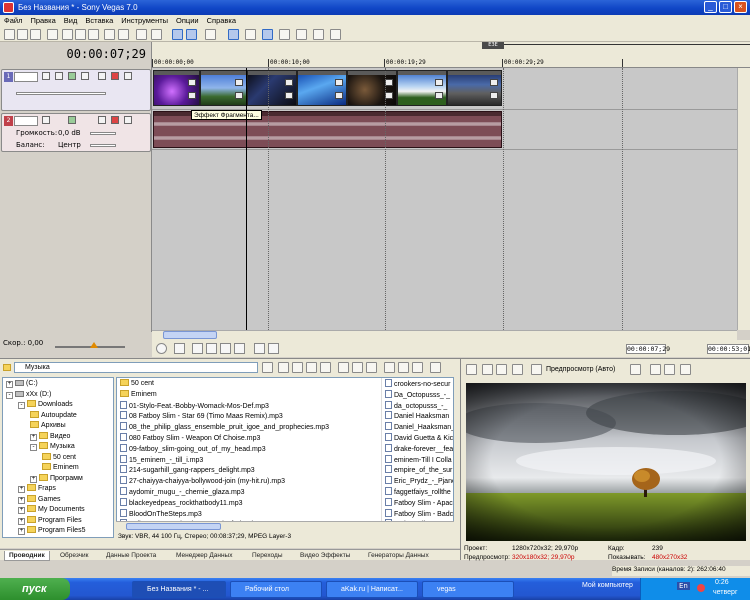 The height and width of the screenshot is (600, 750). Describe the element at coordinates (76, 132) in the screenshot. I see `audio-track-header: 2 Громкость: 0,0 dB Баланс: Центр` at that location.